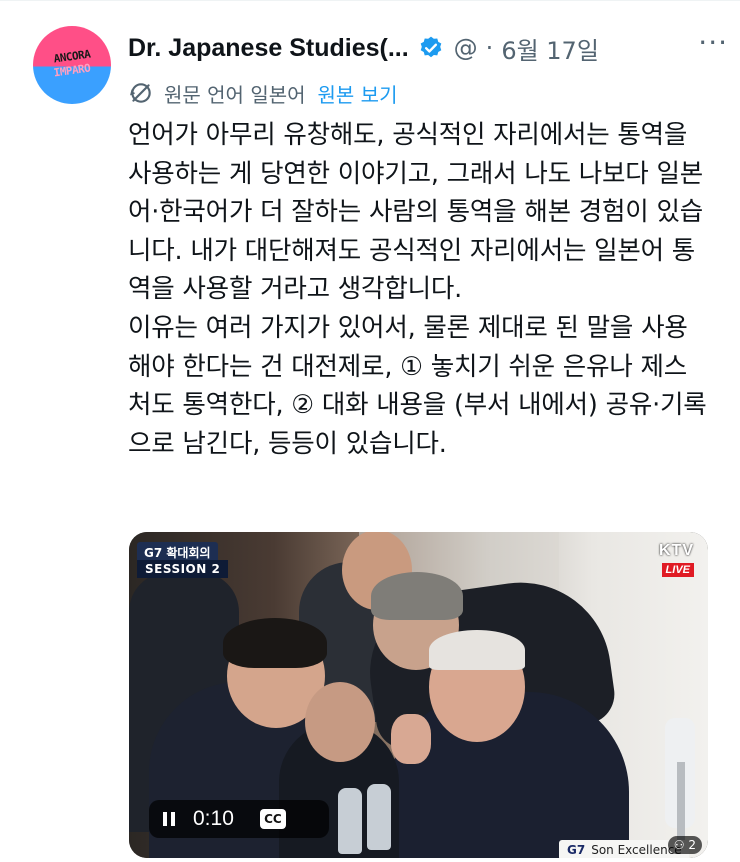 The image size is (740, 862). Describe the element at coordinates (239, 819) in the screenshot. I see `video-controls: 0:10 CC` at that location.